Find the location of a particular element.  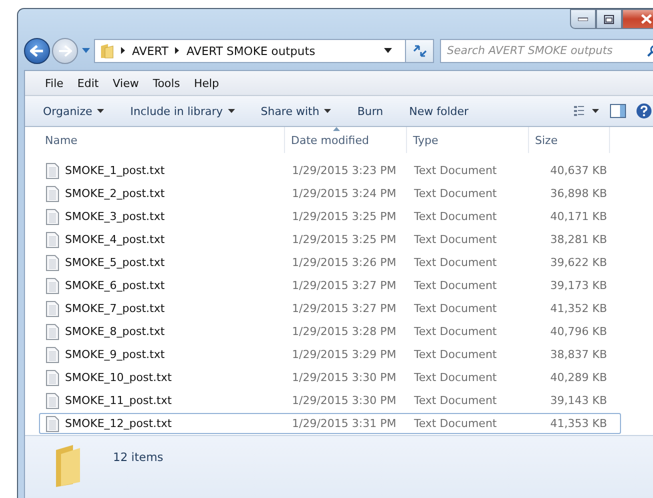

file-name: SMOKE_2_post.txt is located at coordinates (115, 193).